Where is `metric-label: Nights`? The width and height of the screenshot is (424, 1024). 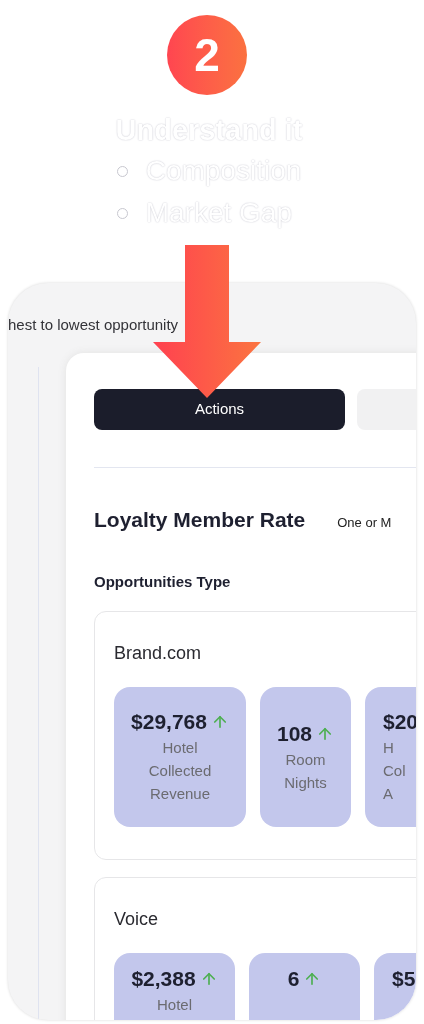 metric-label: Nights is located at coordinates (305, 782).